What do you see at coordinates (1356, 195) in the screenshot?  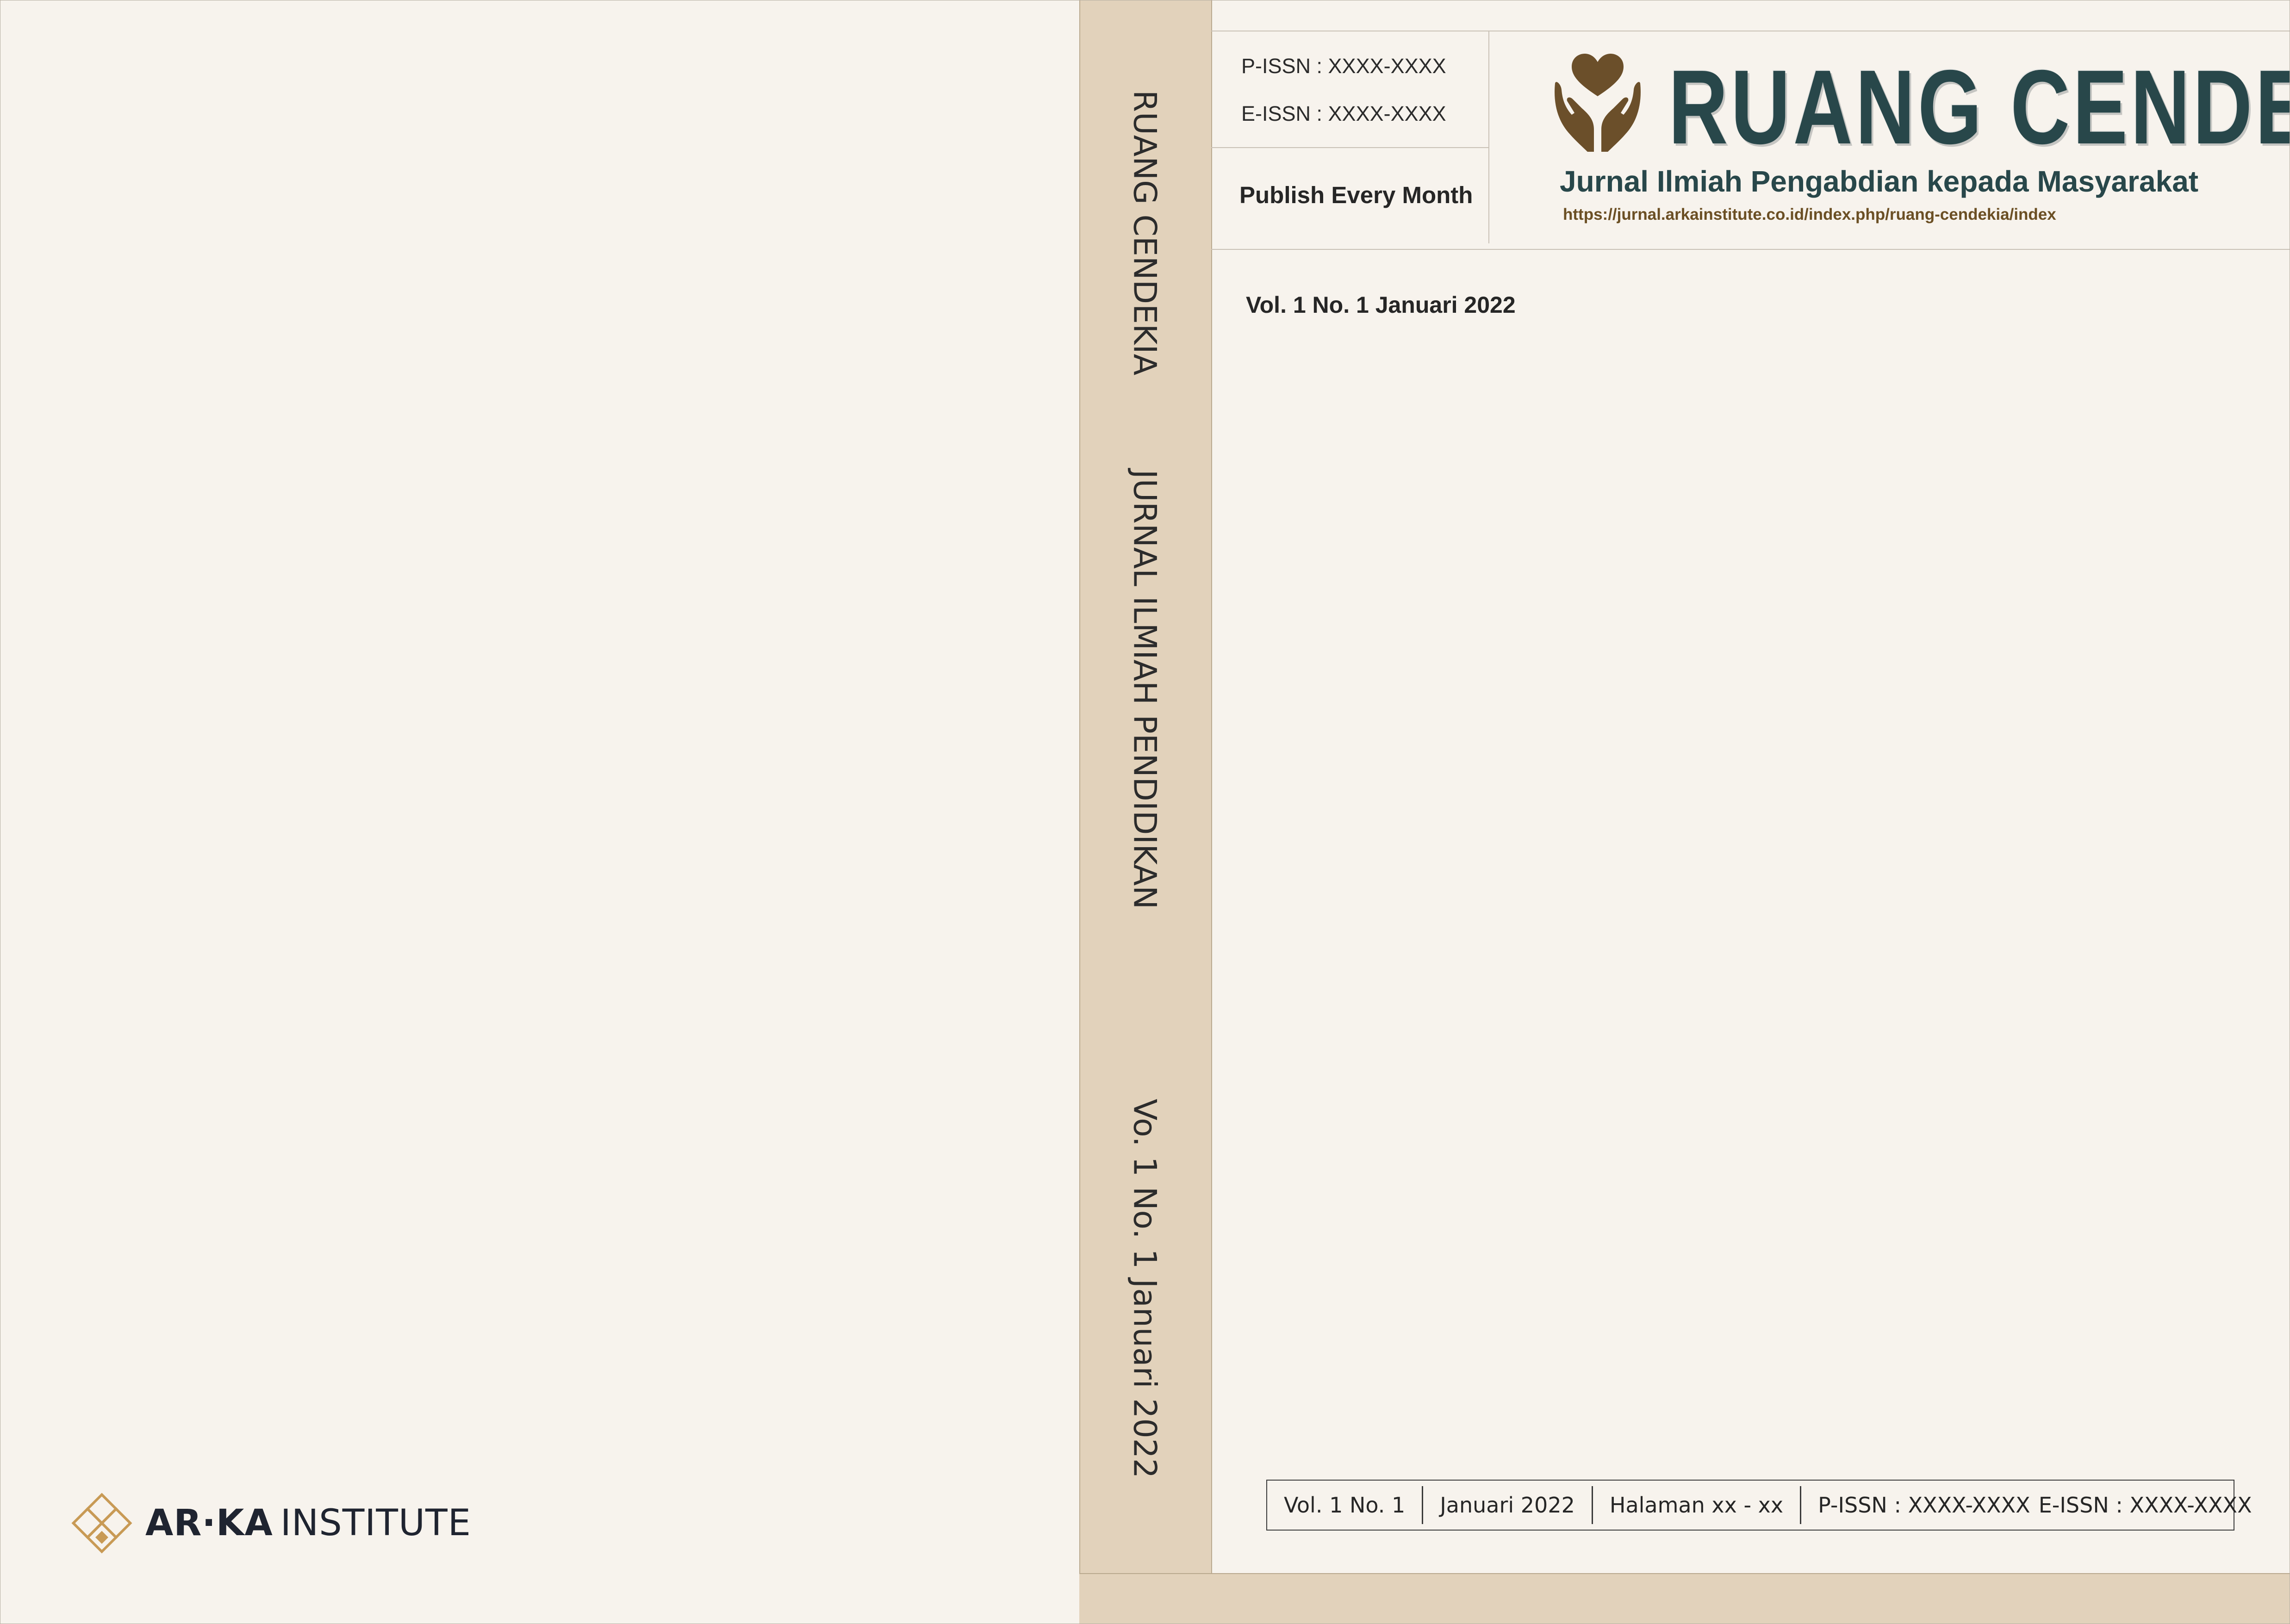 I see `publish-frequency: Publish Every Month` at bounding box center [1356, 195].